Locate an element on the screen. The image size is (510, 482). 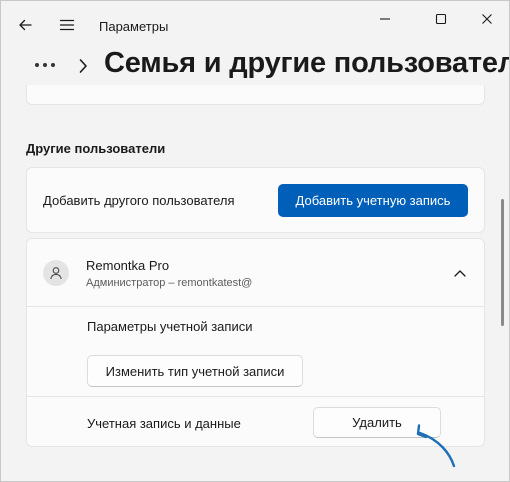
divider is located at coordinates (255, 396).